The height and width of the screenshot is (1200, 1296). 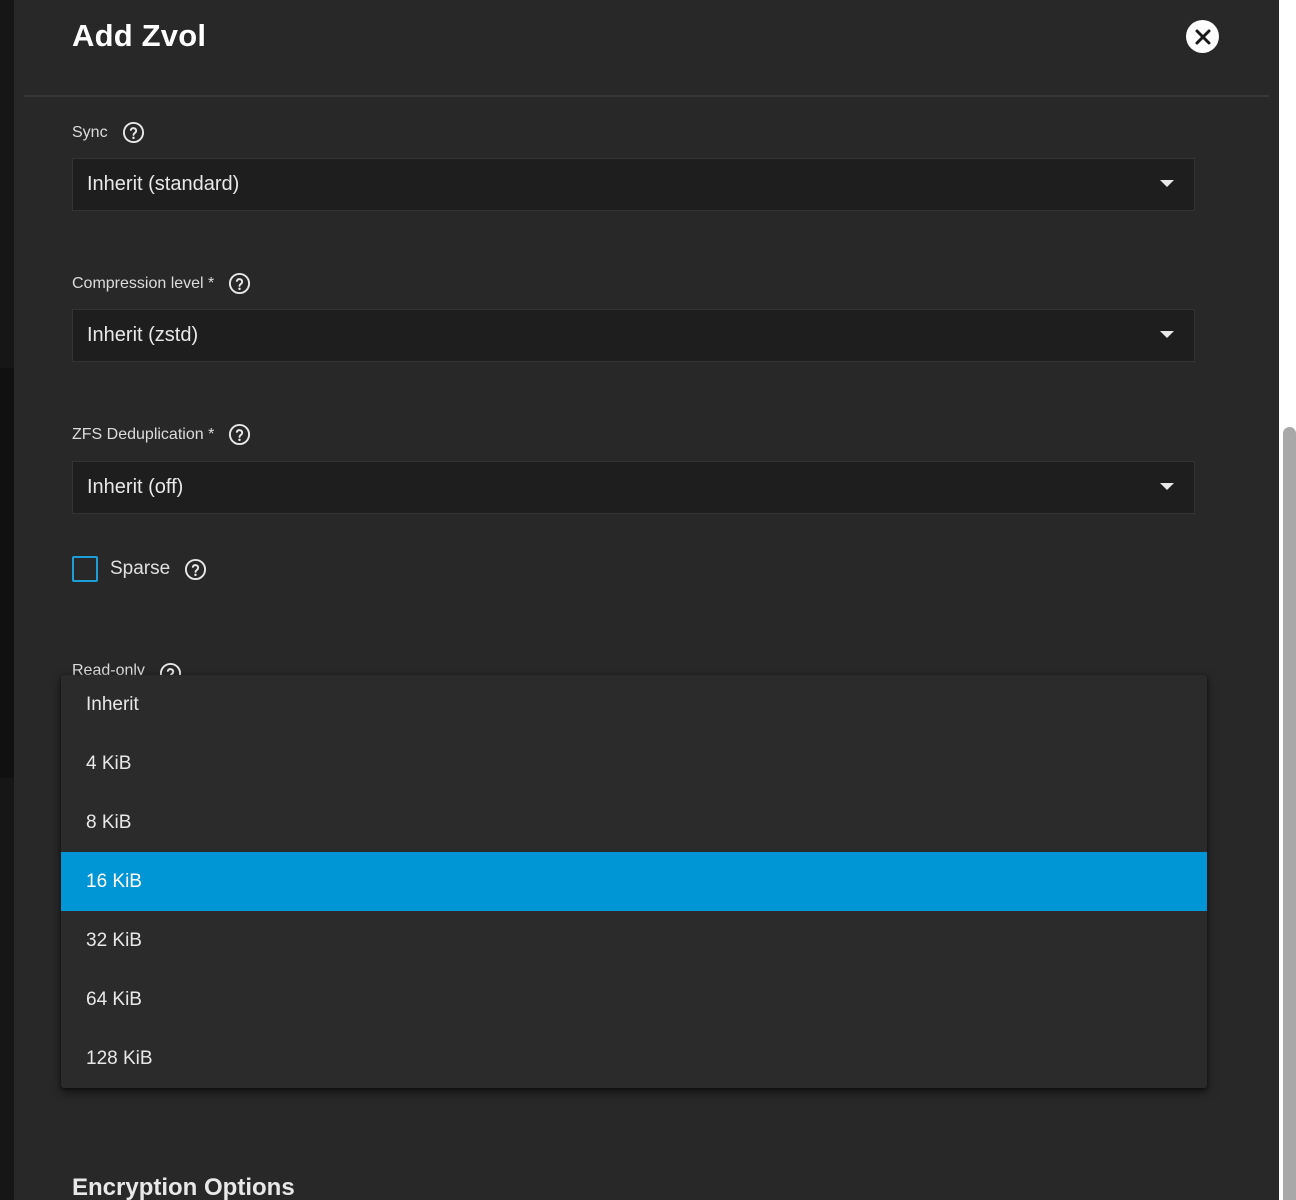 I want to click on sync-select-value: Inherit (standard), so click(x=163, y=184).